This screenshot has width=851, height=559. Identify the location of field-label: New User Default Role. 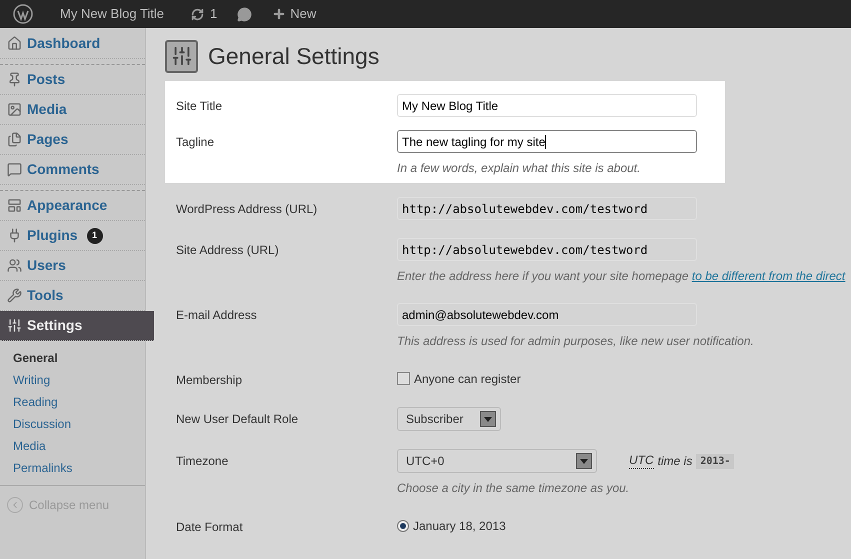
(238, 419).